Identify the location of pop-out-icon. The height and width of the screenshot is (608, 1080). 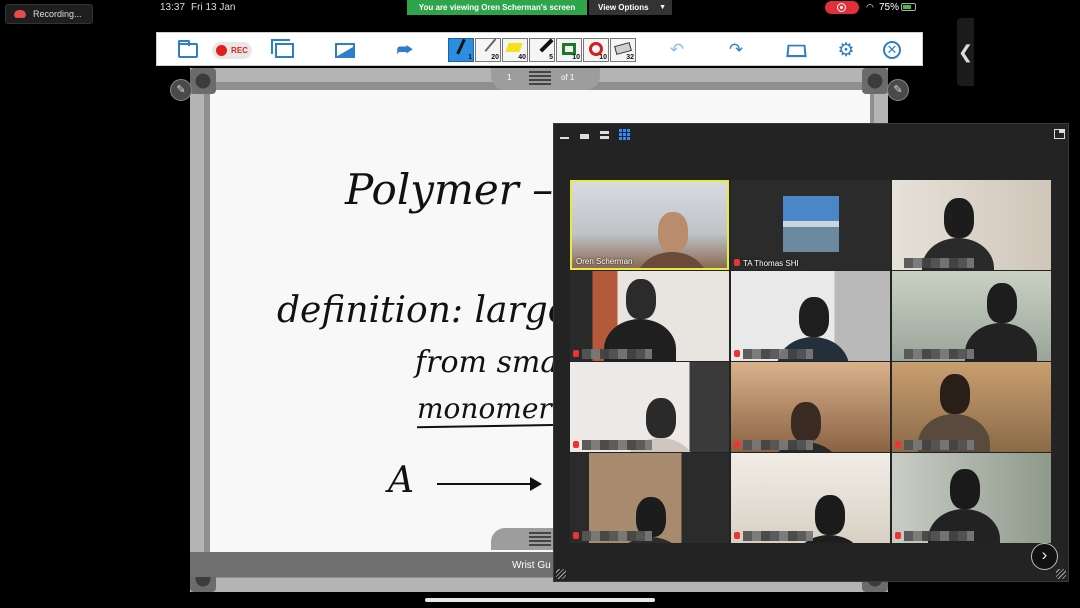
(1059, 134).